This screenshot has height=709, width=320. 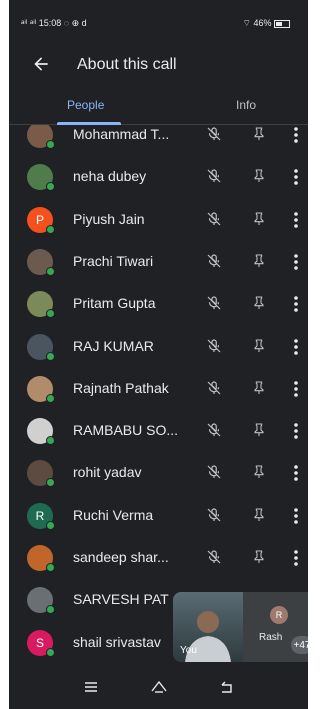 I want to click on tab-people: People, so click(x=85, y=105).